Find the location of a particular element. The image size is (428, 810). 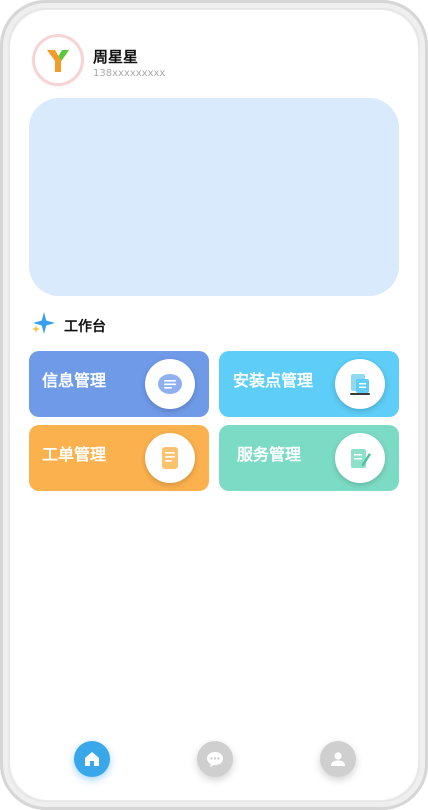

tab-messages is located at coordinates (215, 759).